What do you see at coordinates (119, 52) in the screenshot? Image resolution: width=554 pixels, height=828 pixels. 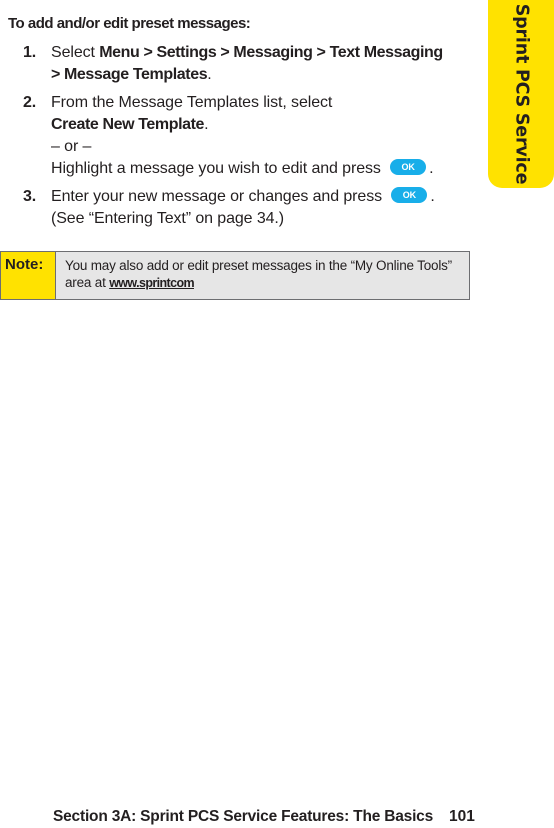 I see `menu-path-item: Menu` at bounding box center [119, 52].